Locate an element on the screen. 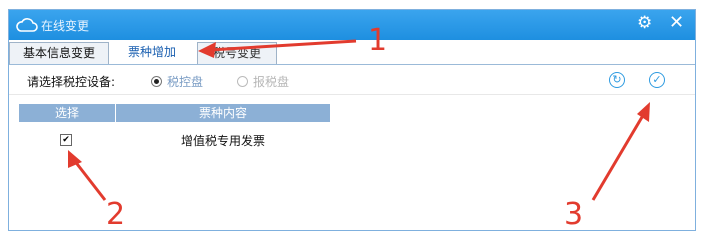 The width and height of the screenshot is (703, 240). annotation-number-1: 1 is located at coordinates (377, 40).